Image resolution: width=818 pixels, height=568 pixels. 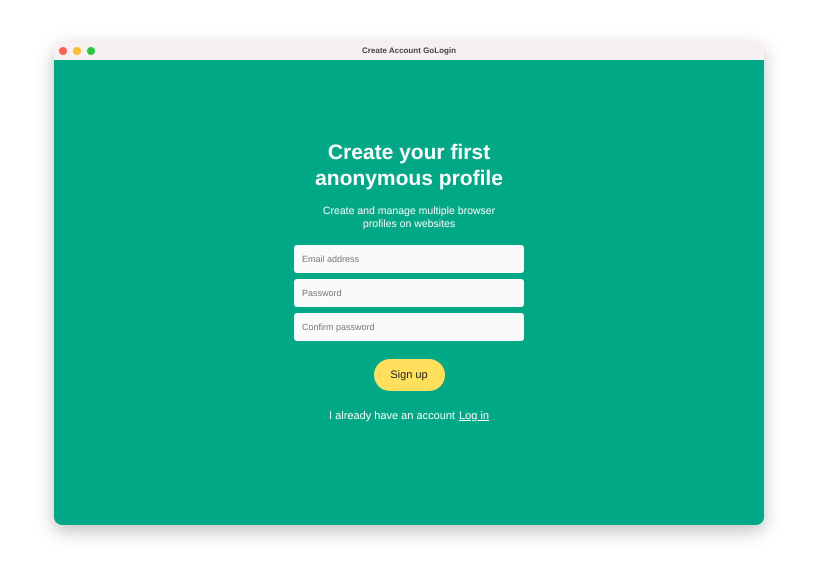 What do you see at coordinates (409, 259) in the screenshot?
I see `input-field: Email address` at bounding box center [409, 259].